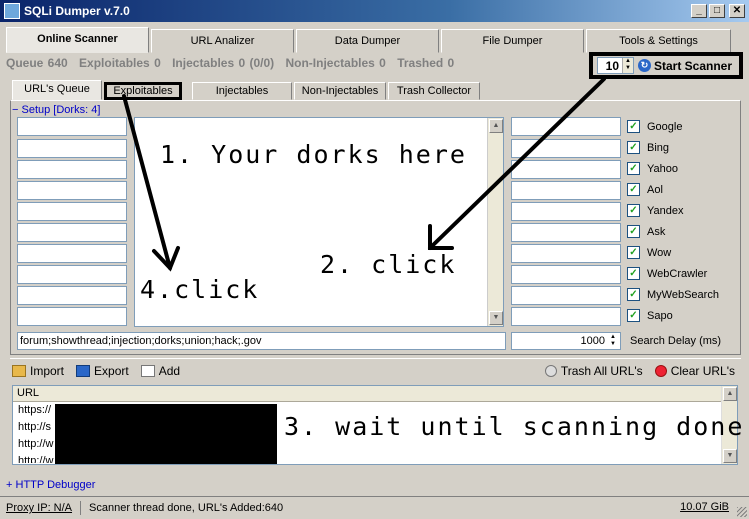  Describe the element at coordinates (495, 222) in the screenshot. I see `dorks-scrollbar: ▲ ▼` at that location.